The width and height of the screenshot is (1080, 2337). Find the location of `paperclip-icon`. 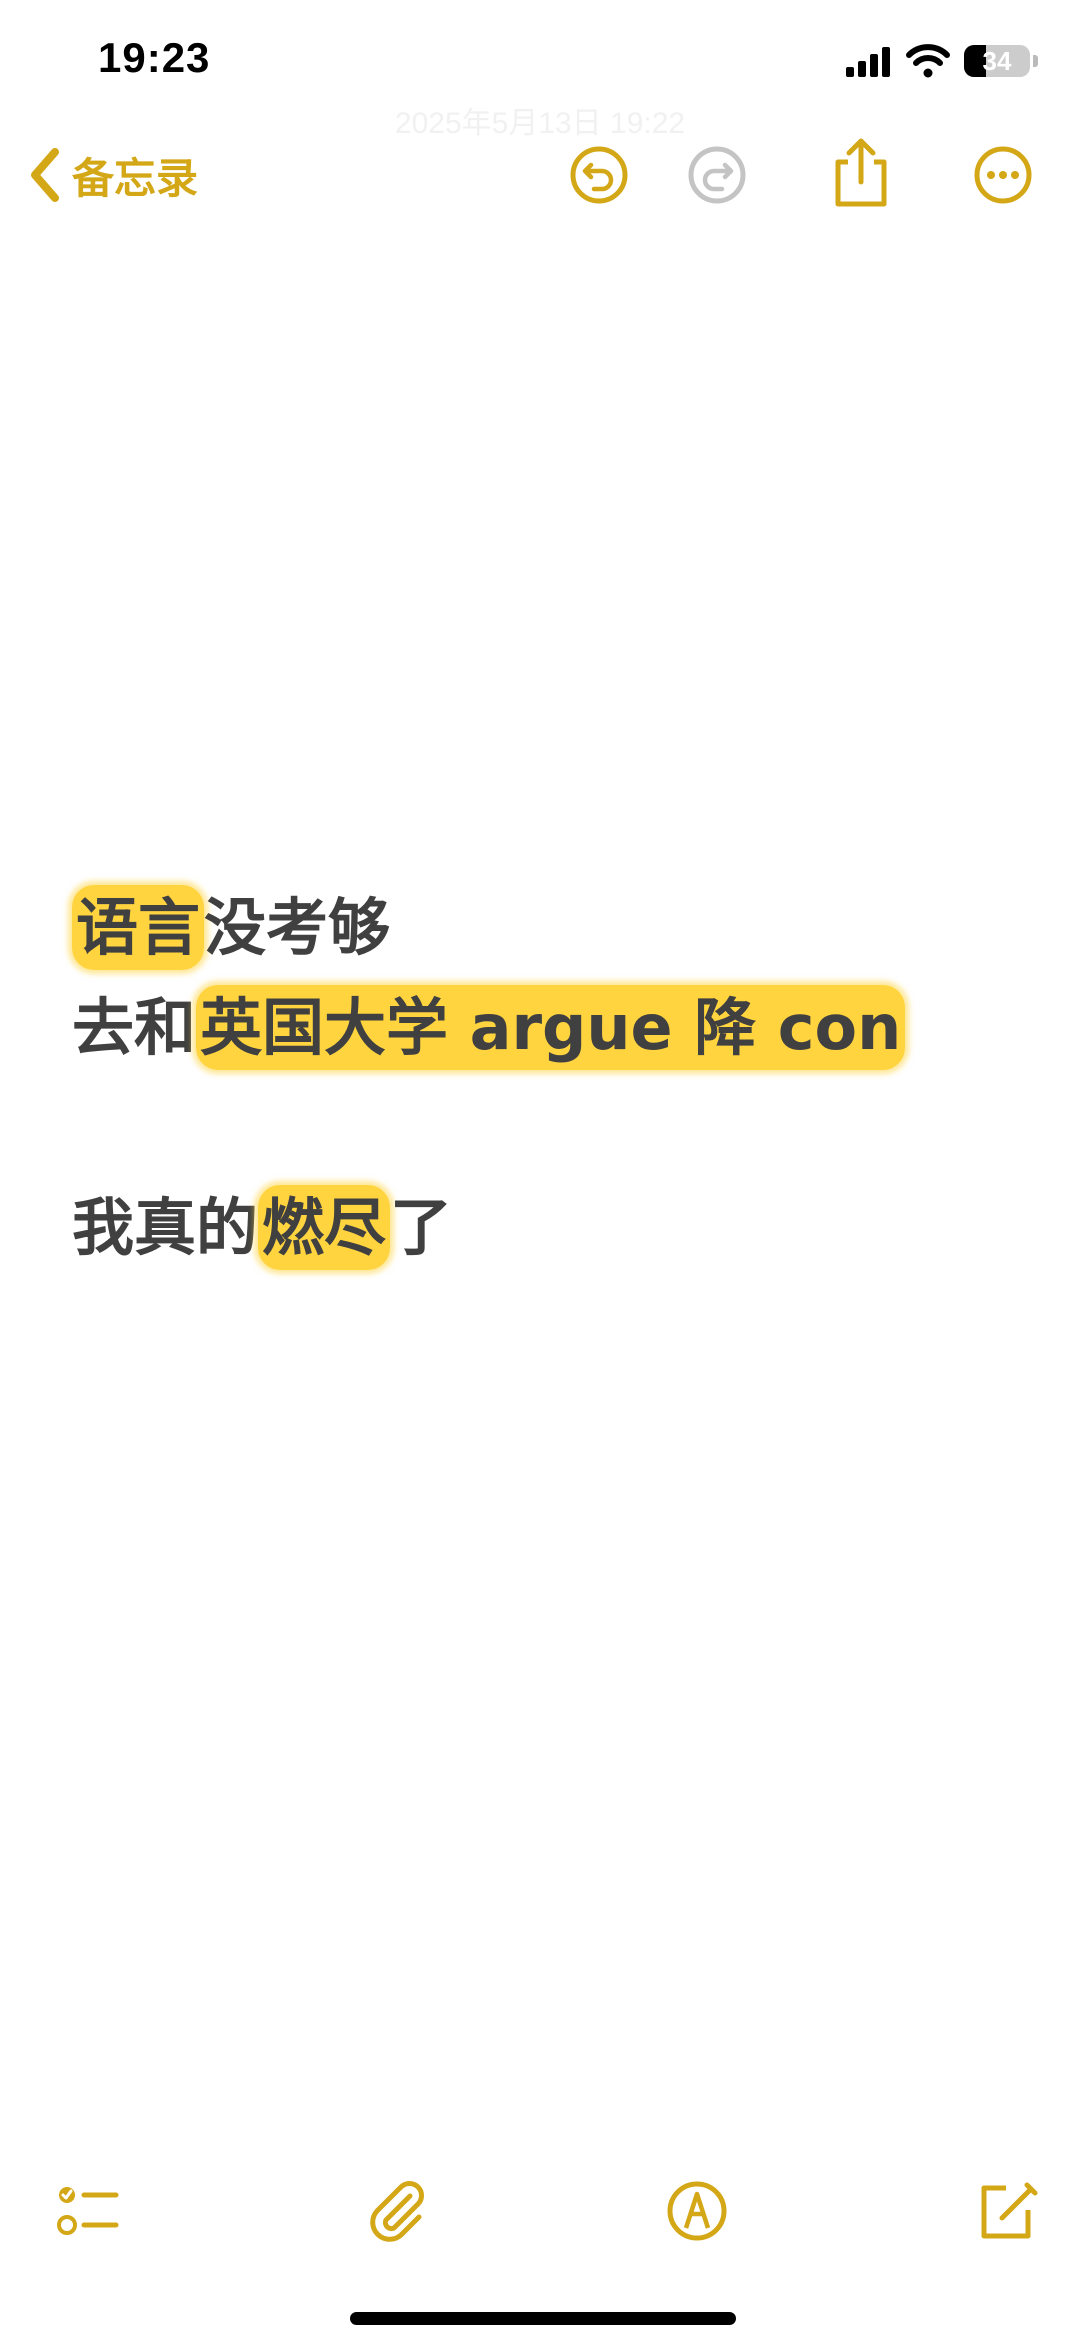

paperclip-icon is located at coordinates (397, 2211).